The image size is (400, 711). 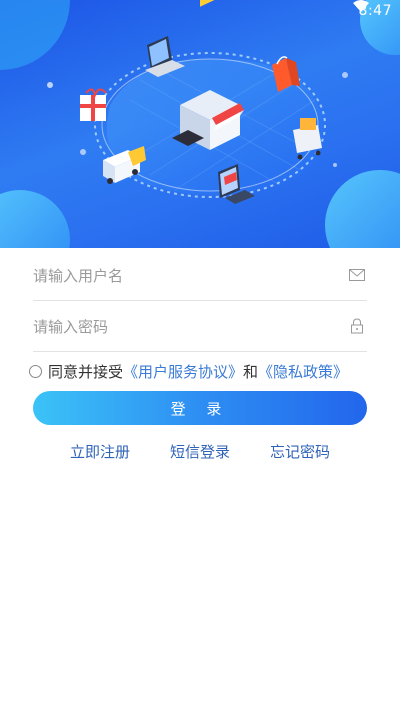 What do you see at coordinates (35, 371) in the screenshot?
I see `agreement-radio` at bounding box center [35, 371].